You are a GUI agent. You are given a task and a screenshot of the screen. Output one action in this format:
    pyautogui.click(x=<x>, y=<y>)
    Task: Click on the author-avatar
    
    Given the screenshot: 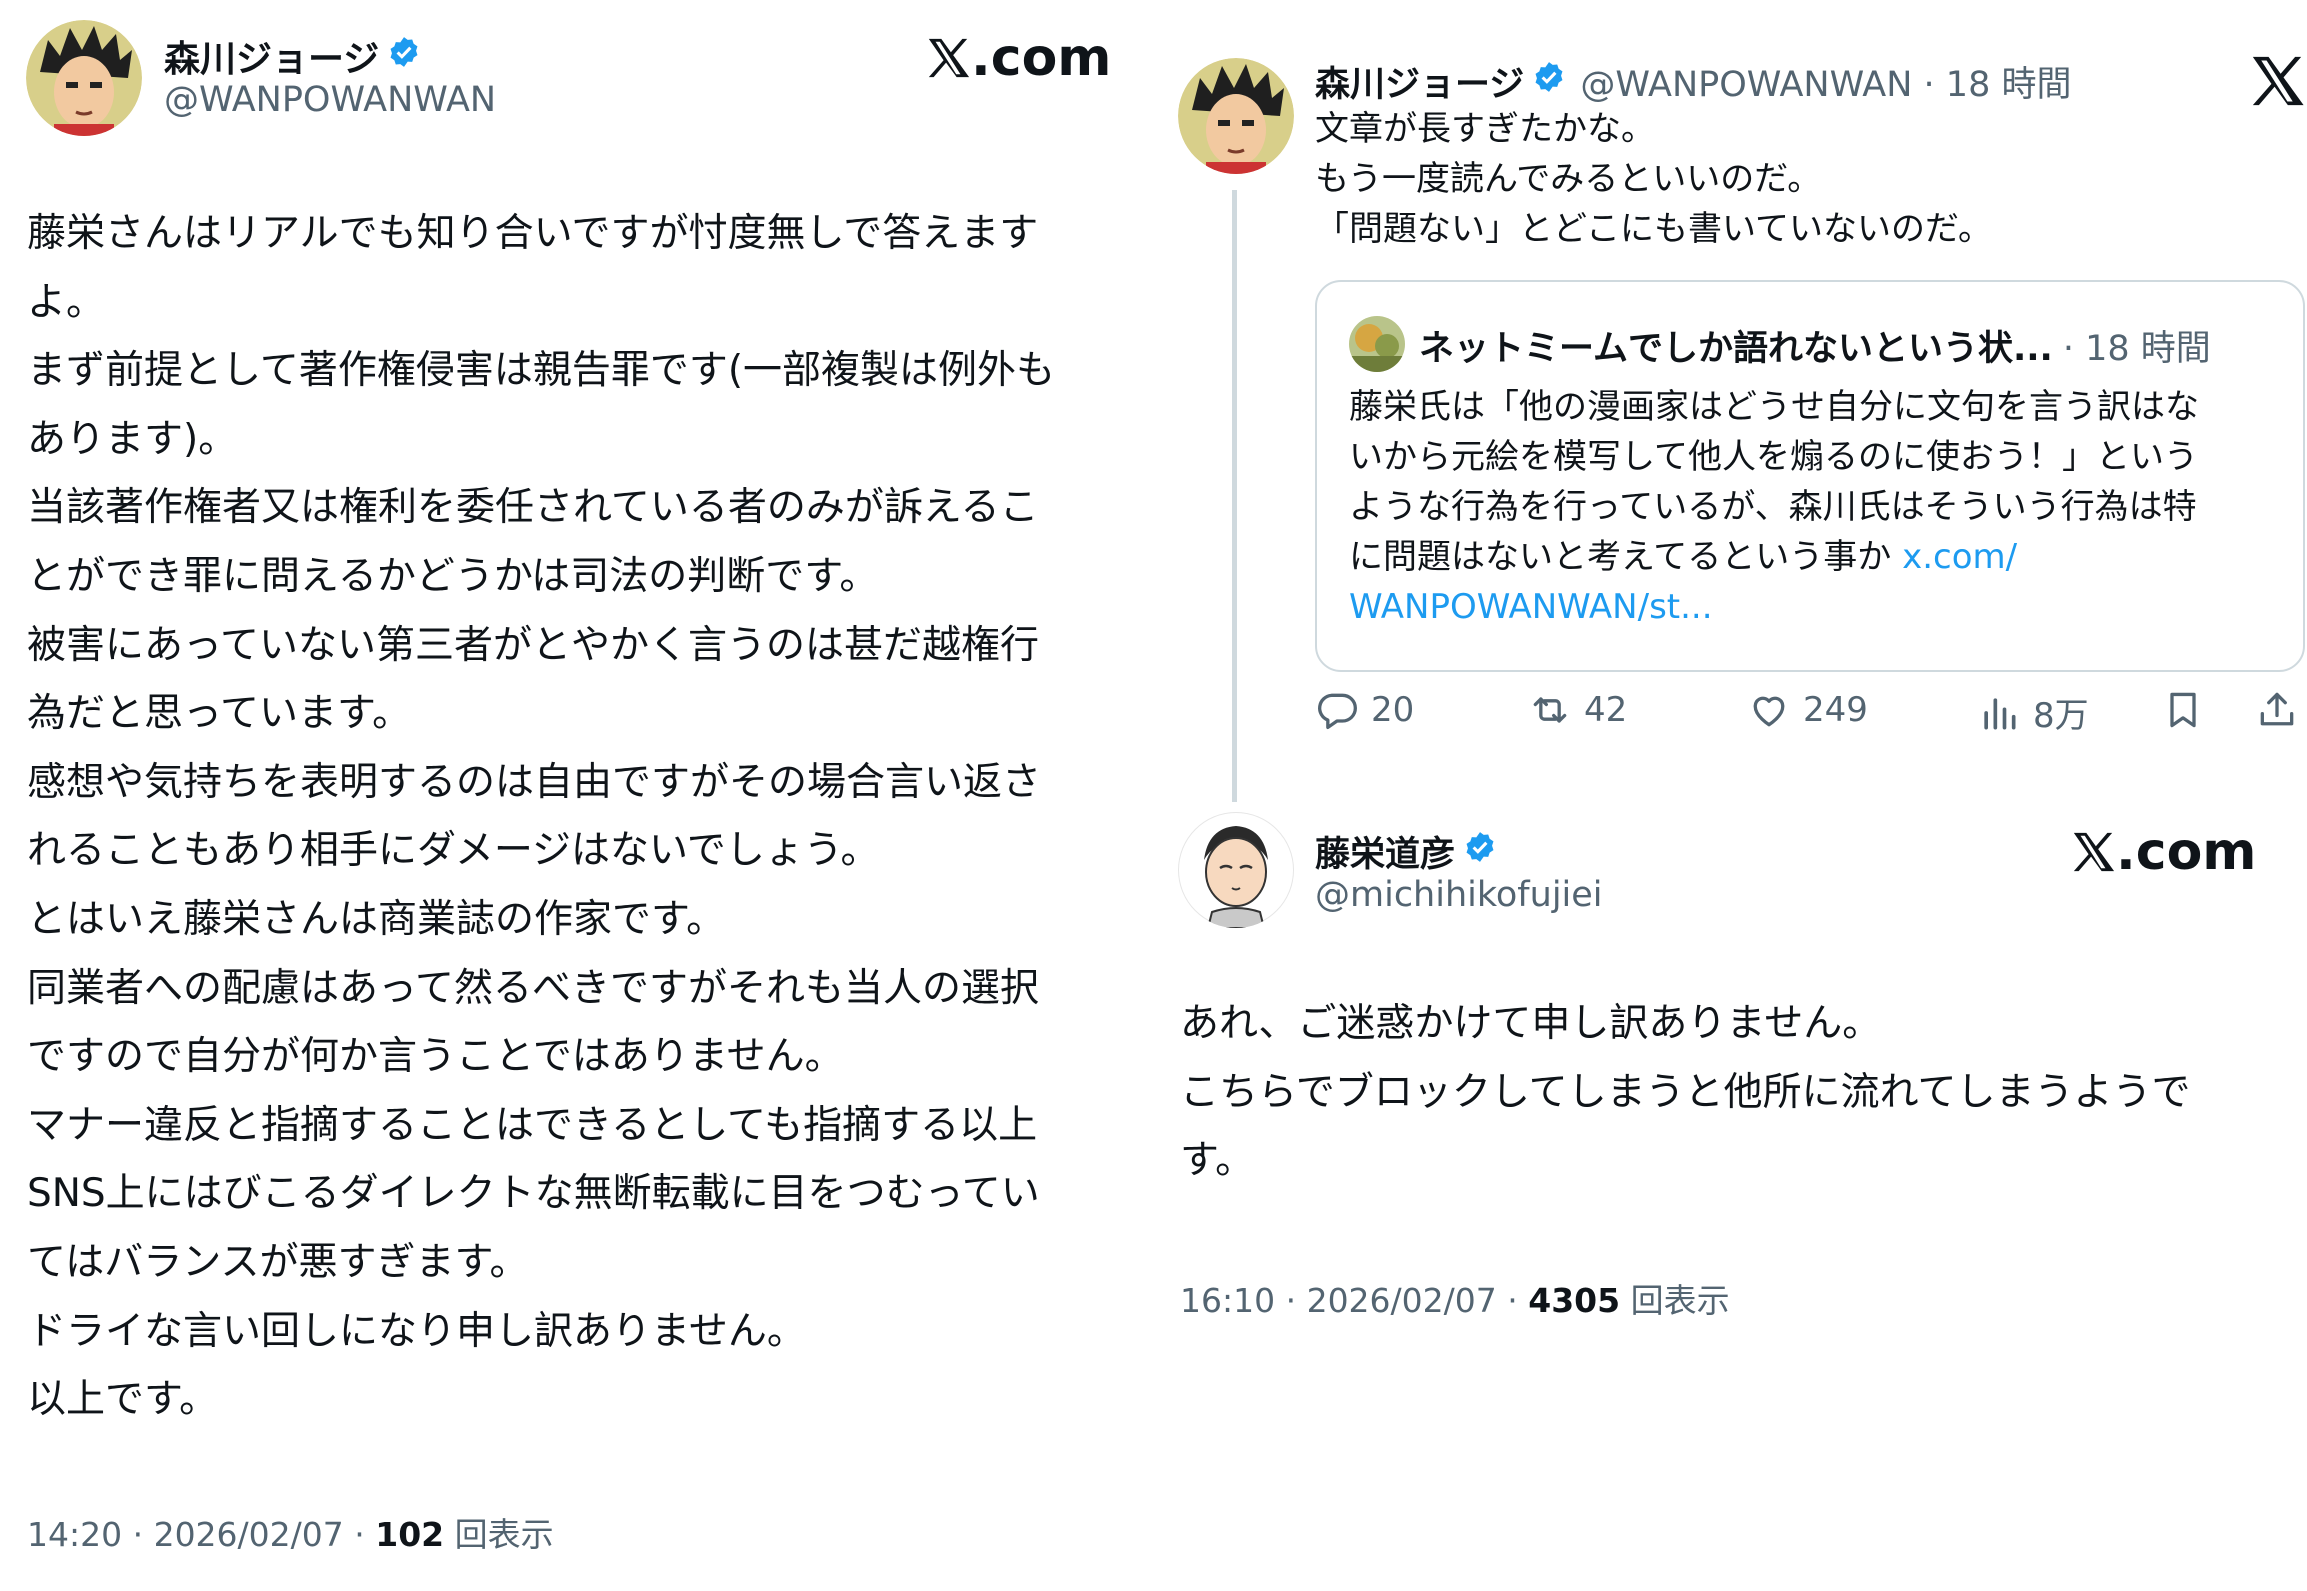 What is the action you would take?
    pyautogui.click(x=84, y=78)
    